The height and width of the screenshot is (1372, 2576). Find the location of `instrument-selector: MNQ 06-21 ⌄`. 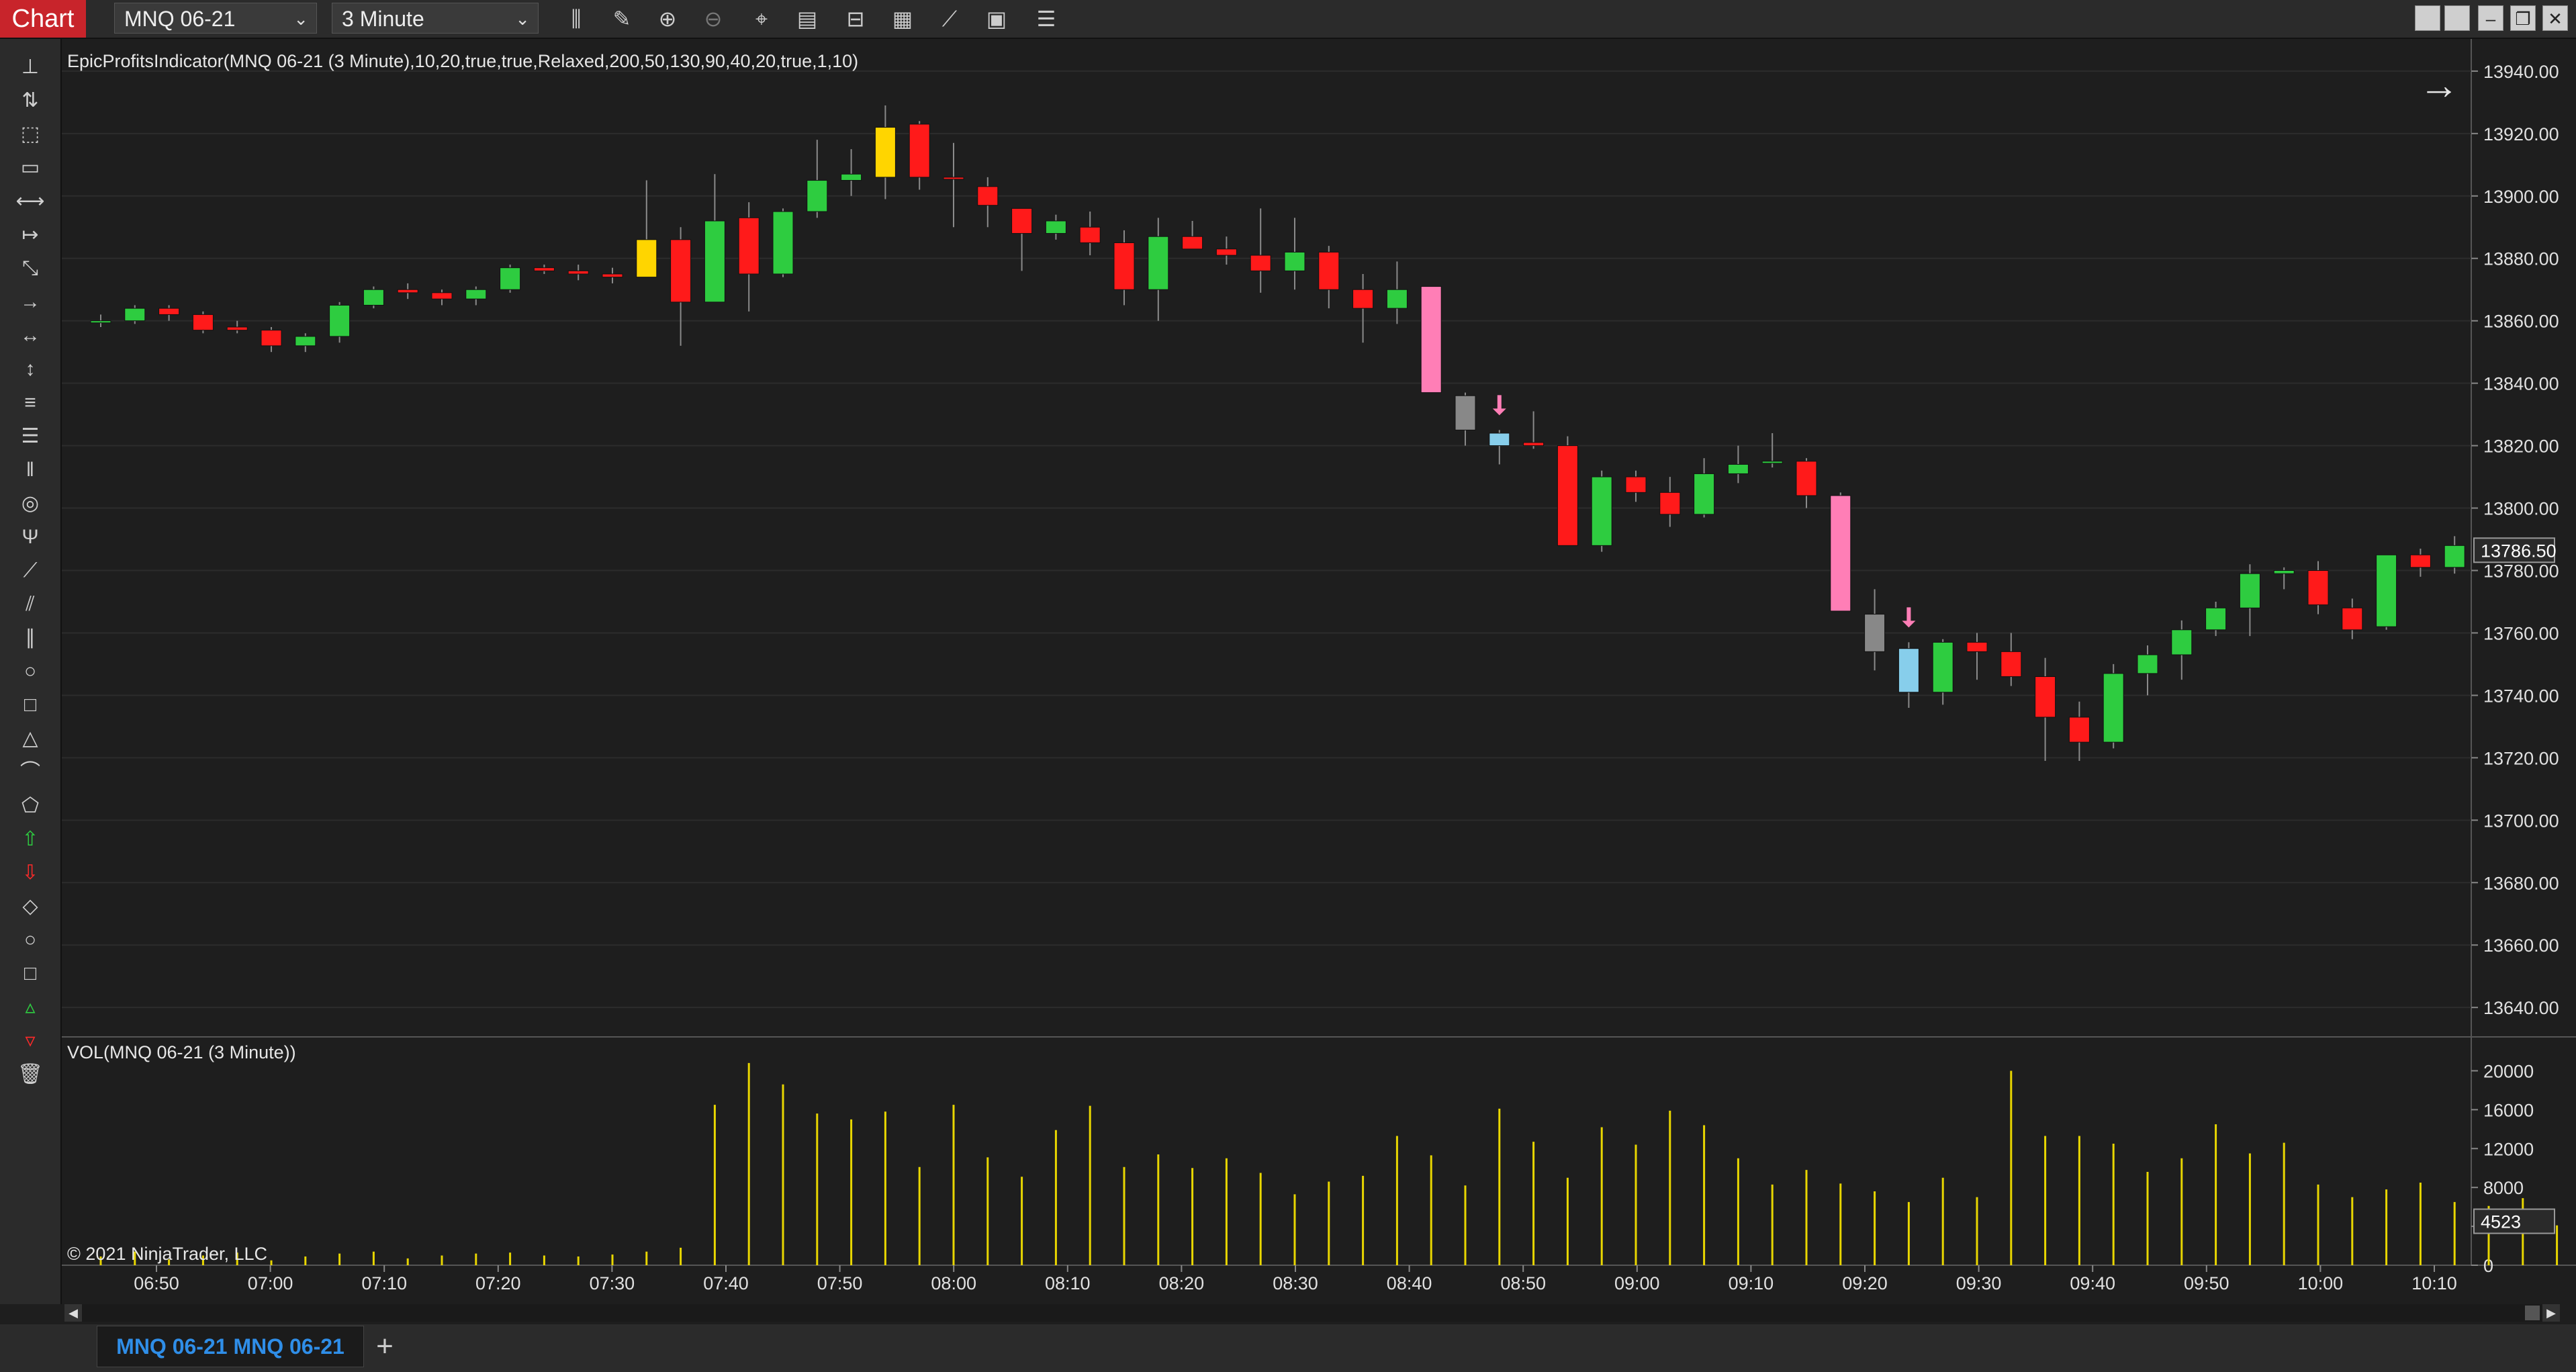

instrument-selector: MNQ 06-21 ⌄ is located at coordinates (215, 19).